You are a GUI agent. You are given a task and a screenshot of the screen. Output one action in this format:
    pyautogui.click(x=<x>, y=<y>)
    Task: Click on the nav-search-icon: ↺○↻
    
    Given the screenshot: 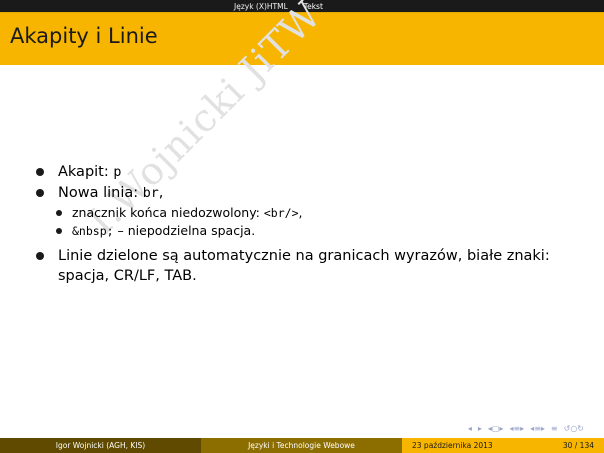 What is the action you would take?
    pyautogui.click(x=574, y=428)
    